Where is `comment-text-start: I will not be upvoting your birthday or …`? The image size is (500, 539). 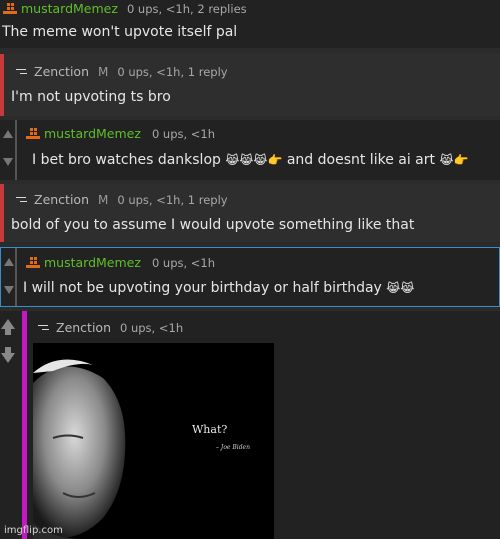 comment-text-start: I will not be upvoting your birthday or … is located at coordinates (202, 288).